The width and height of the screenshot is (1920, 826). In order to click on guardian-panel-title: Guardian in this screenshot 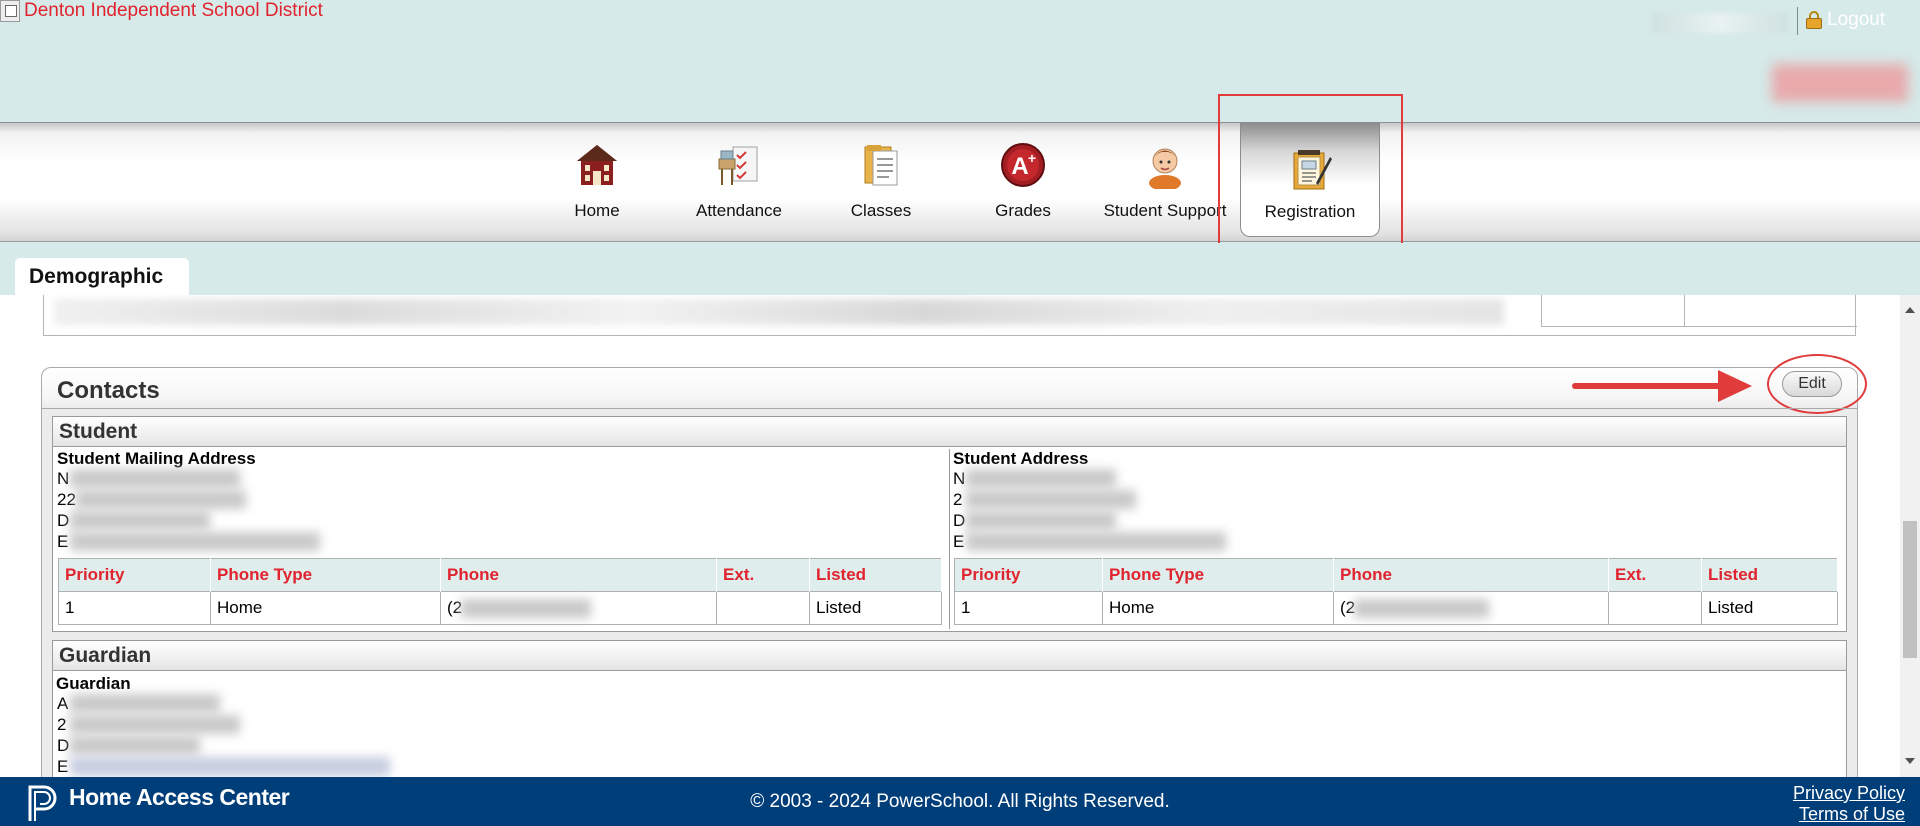, I will do `click(949, 656)`.